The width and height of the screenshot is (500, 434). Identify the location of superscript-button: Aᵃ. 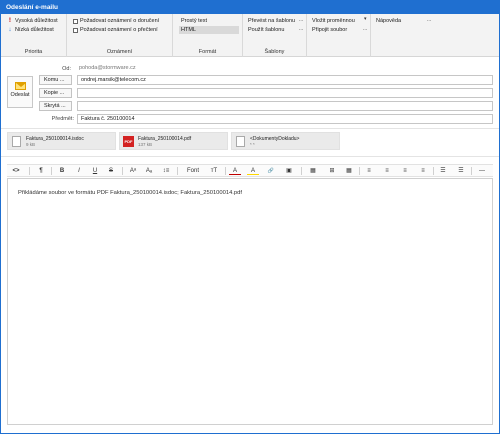
(133, 171).